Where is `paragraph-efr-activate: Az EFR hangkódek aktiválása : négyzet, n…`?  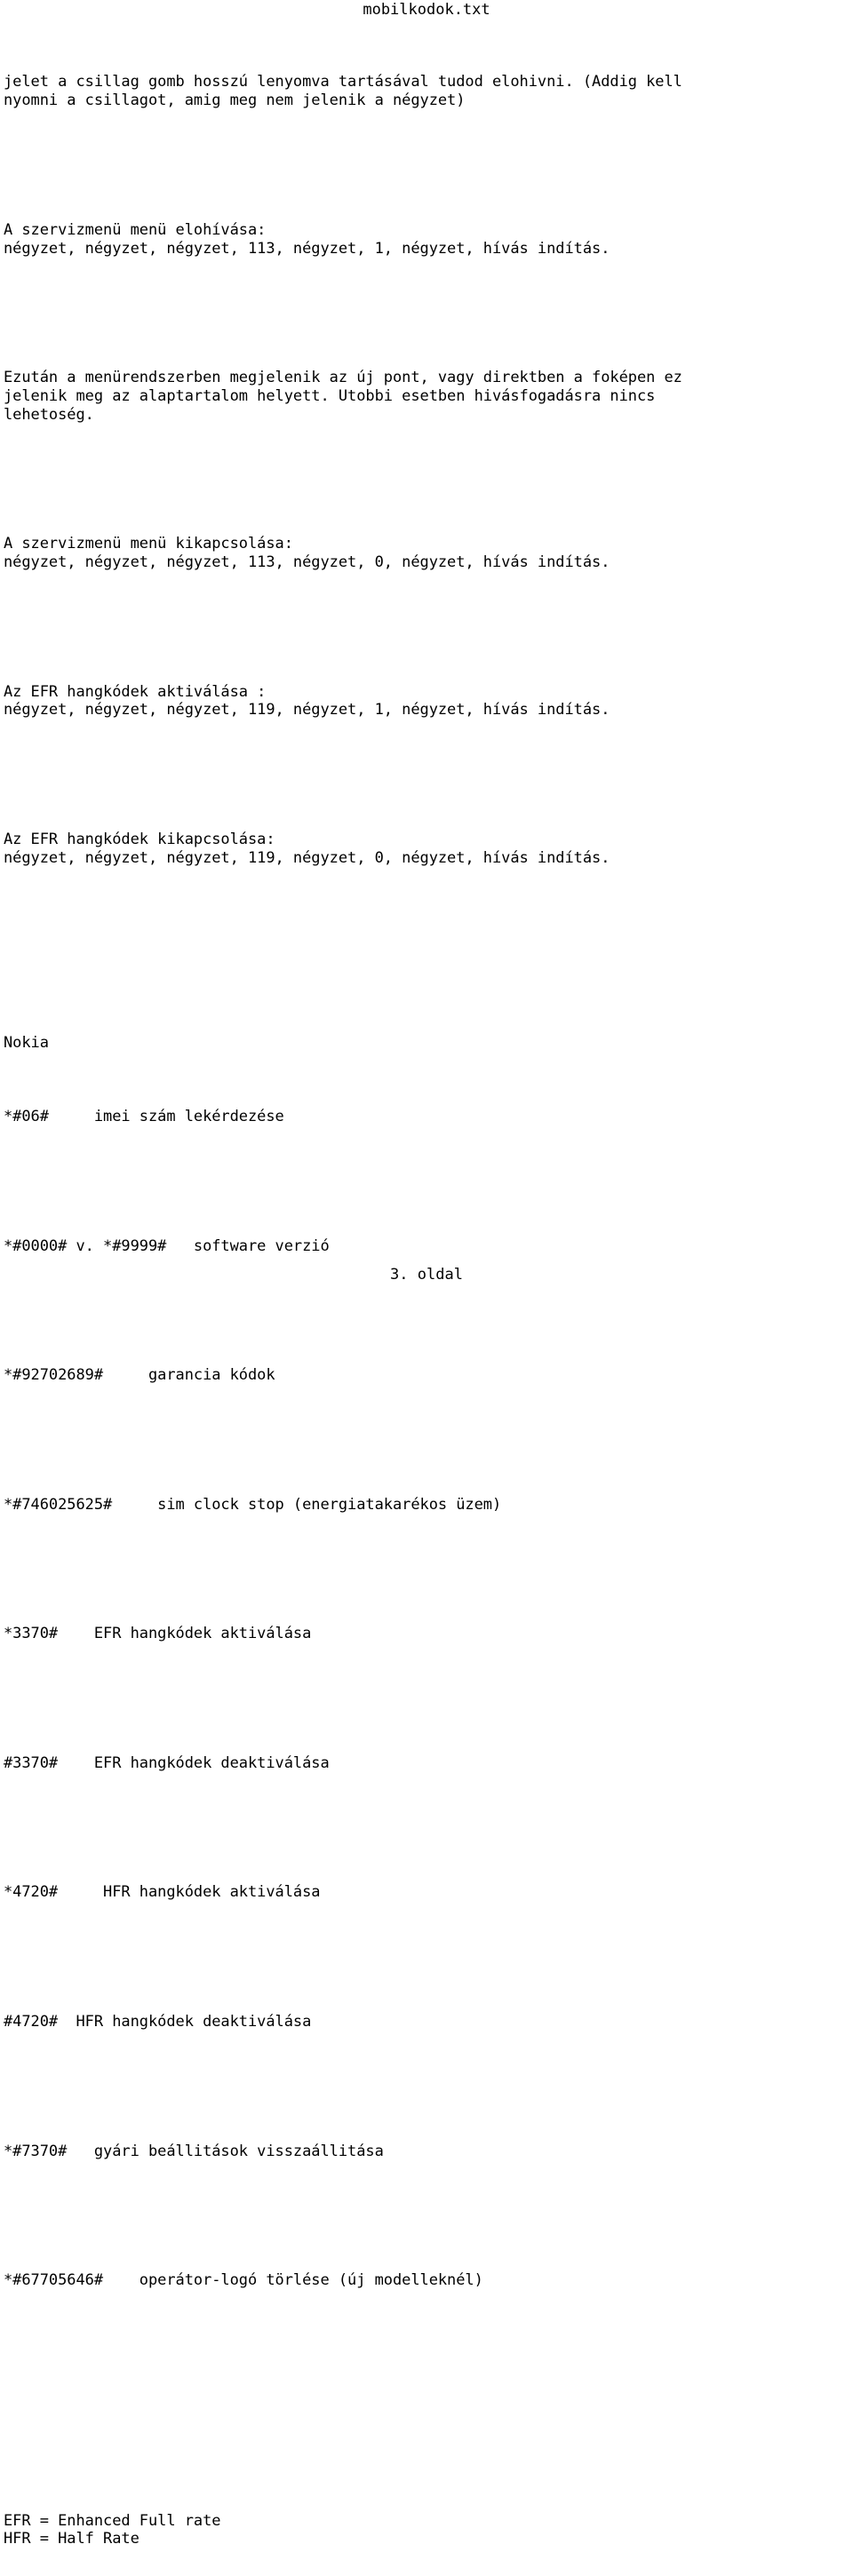
paragraph-efr-activate: Az EFR hangkódek aktiválása : négyzet, n… is located at coordinates (307, 701).